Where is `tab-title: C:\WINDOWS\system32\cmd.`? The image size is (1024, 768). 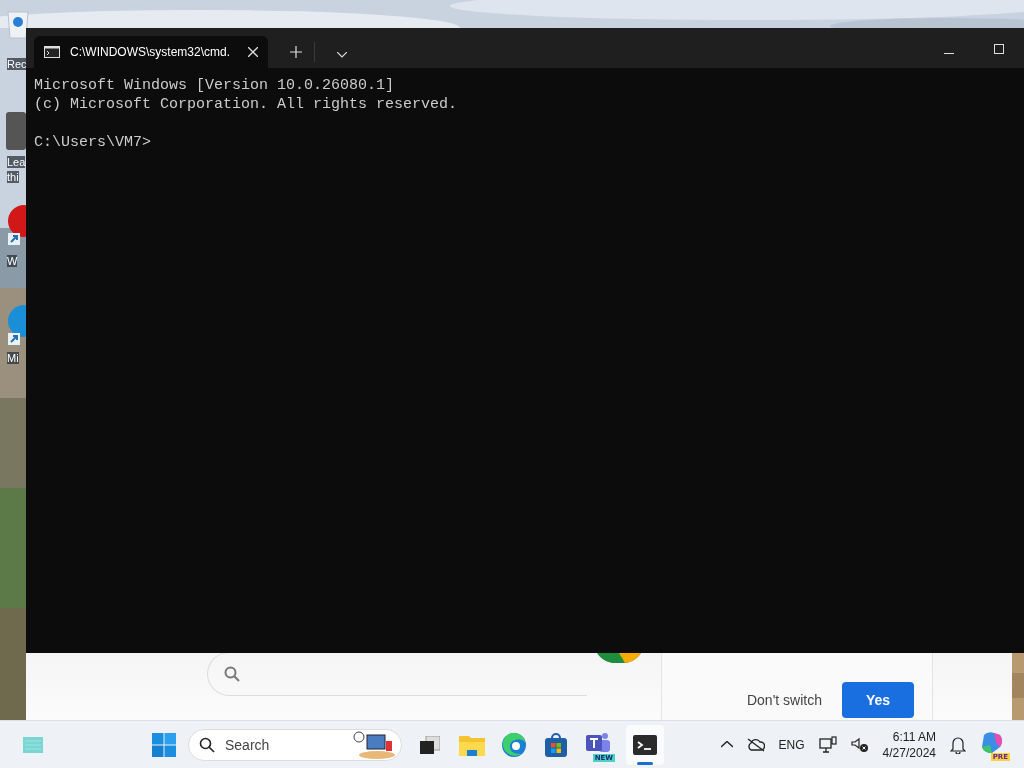 tab-title: C:\WINDOWS\system32\cmd. is located at coordinates (150, 52).